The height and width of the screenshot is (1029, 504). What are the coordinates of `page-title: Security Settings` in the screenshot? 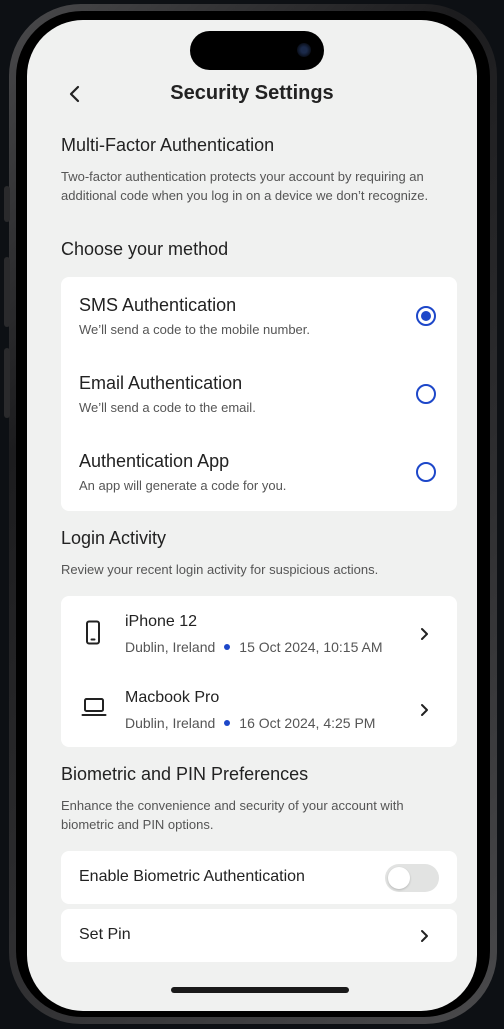 It's located at (252, 93).